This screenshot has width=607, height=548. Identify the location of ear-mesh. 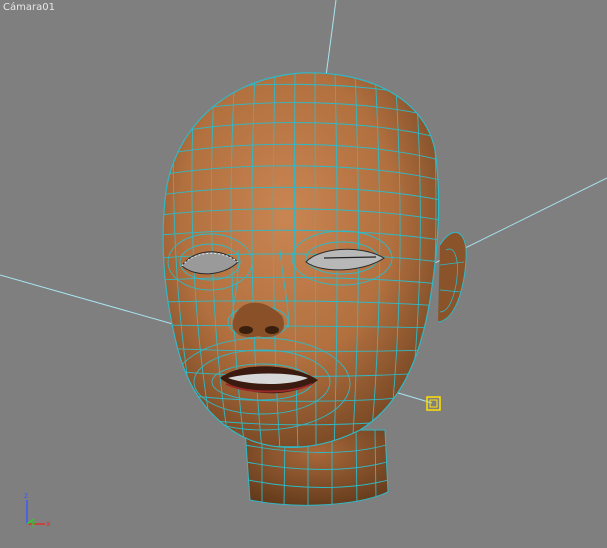
(452, 277).